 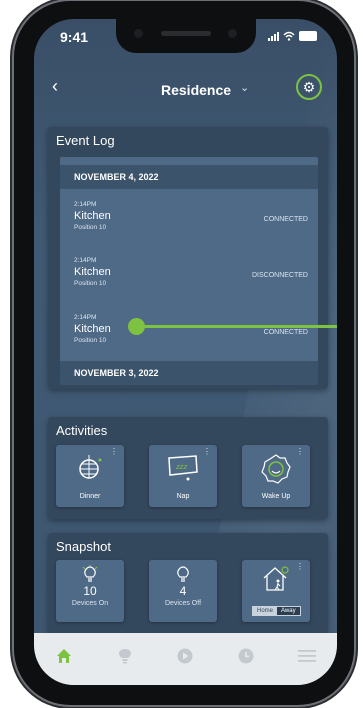 What do you see at coordinates (85, 140) in the screenshot?
I see `event-log-title: Event Log` at bounding box center [85, 140].